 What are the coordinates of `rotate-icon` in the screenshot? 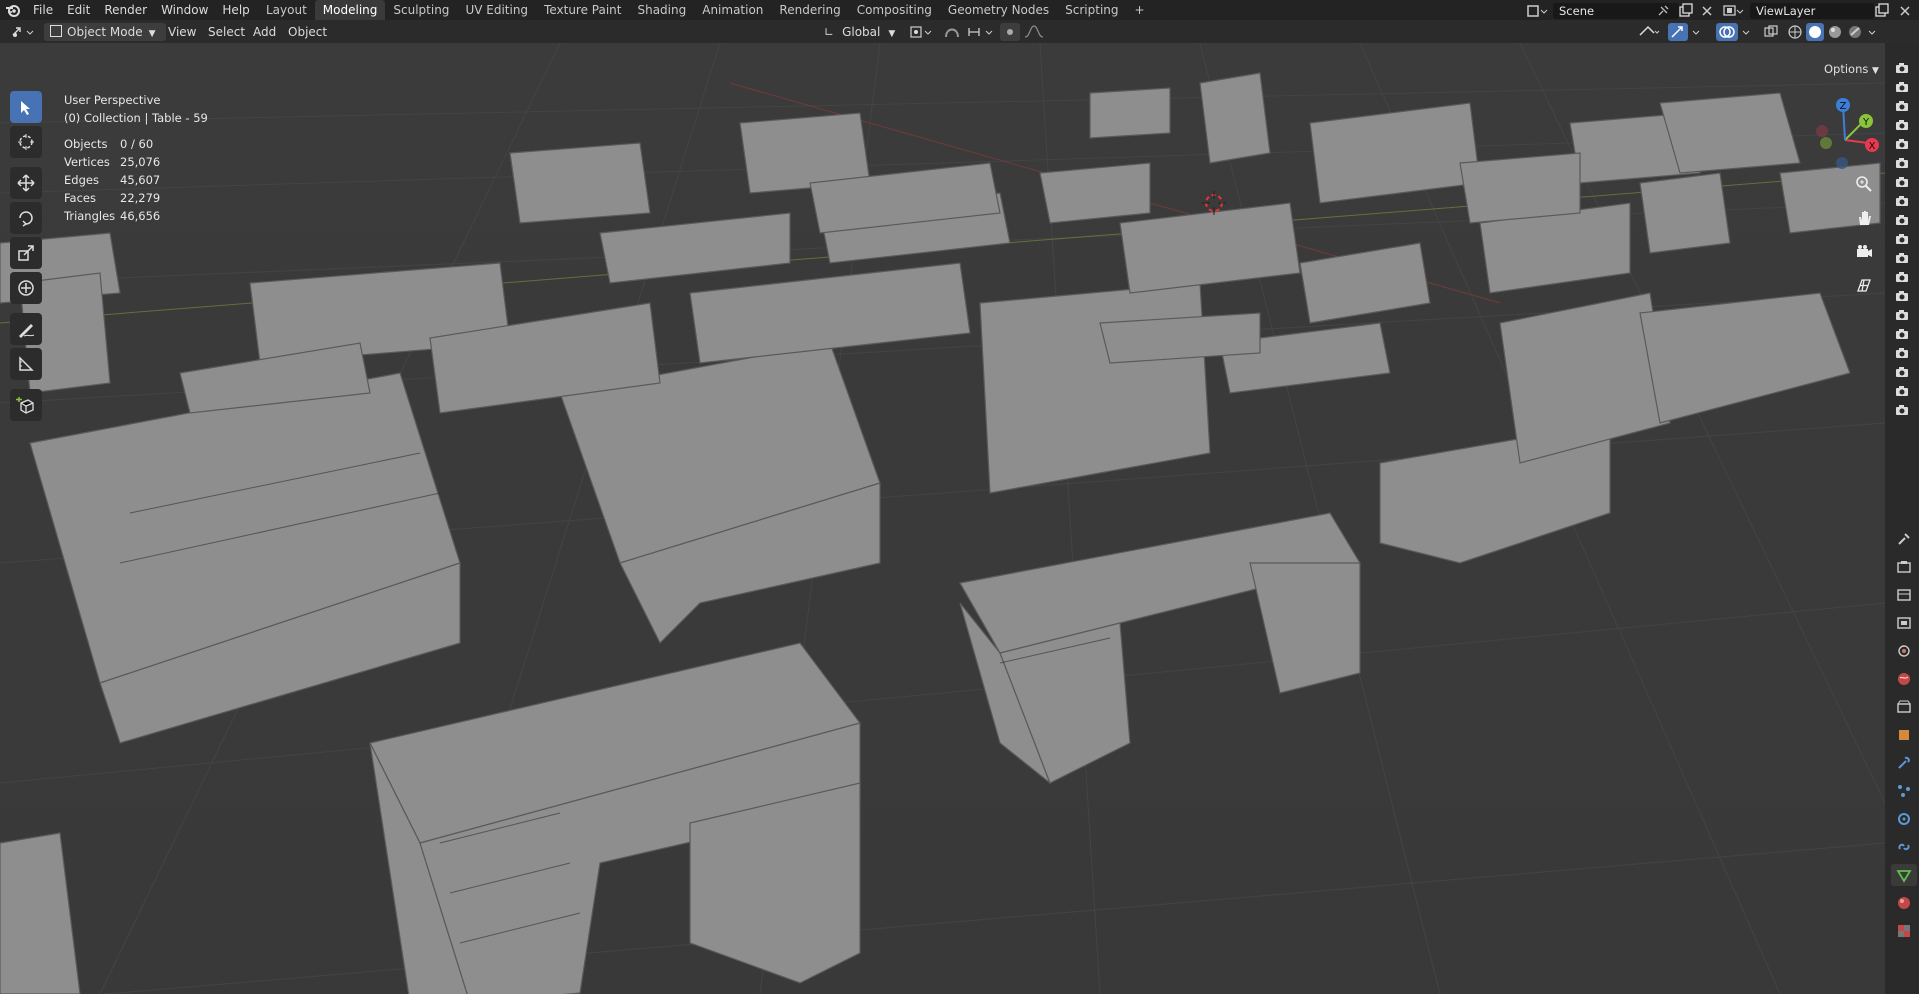 It's located at (26, 218).